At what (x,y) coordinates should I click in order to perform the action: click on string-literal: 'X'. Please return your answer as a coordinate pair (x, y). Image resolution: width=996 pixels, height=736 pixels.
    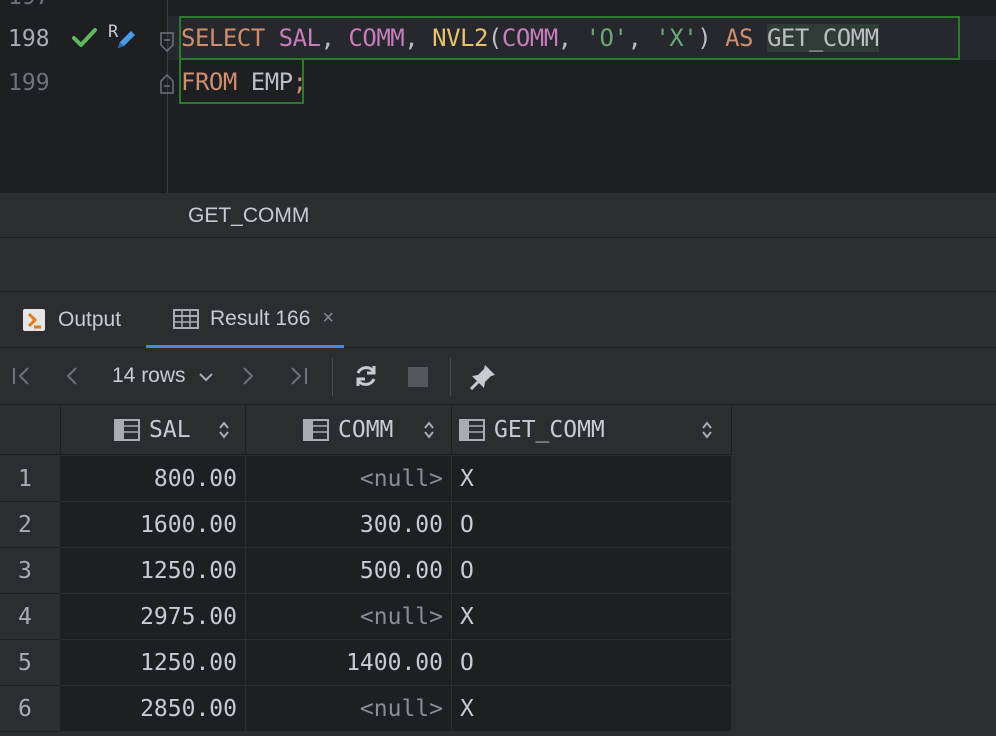
    Looking at the image, I should click on (676, 38).